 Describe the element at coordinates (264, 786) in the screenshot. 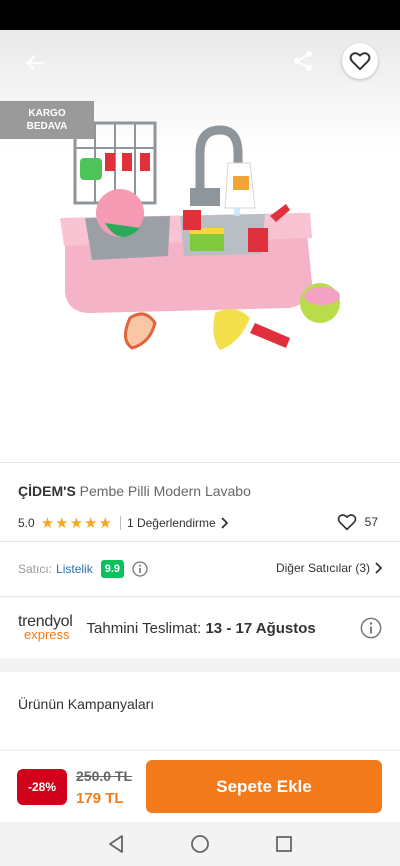

I see `add-to-cart-button: Sepete Ekle` at that location.